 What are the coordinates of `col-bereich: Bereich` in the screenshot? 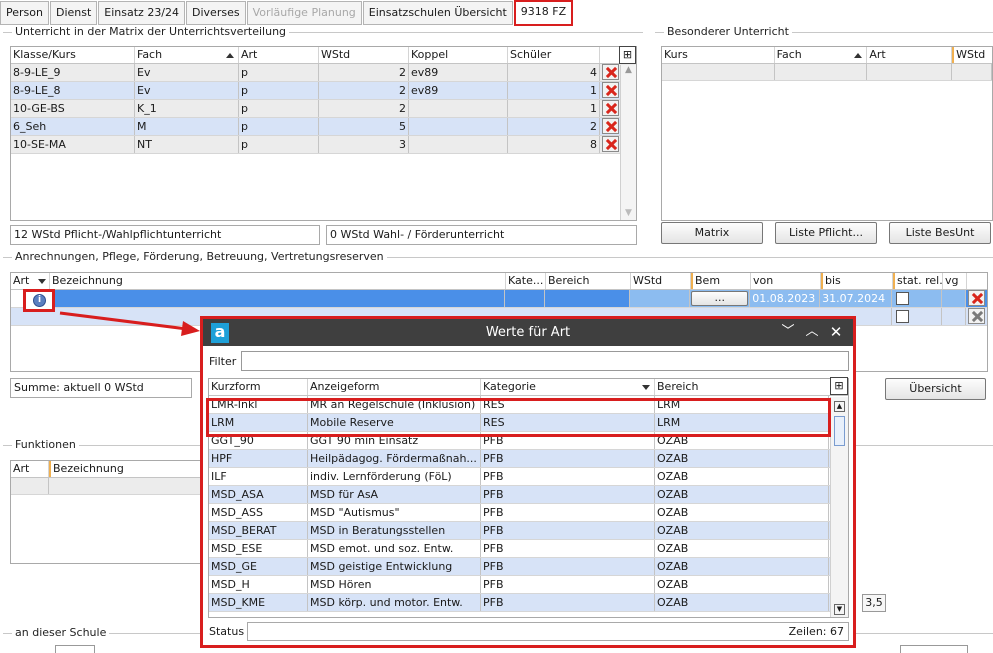 It's located at (588, 281).